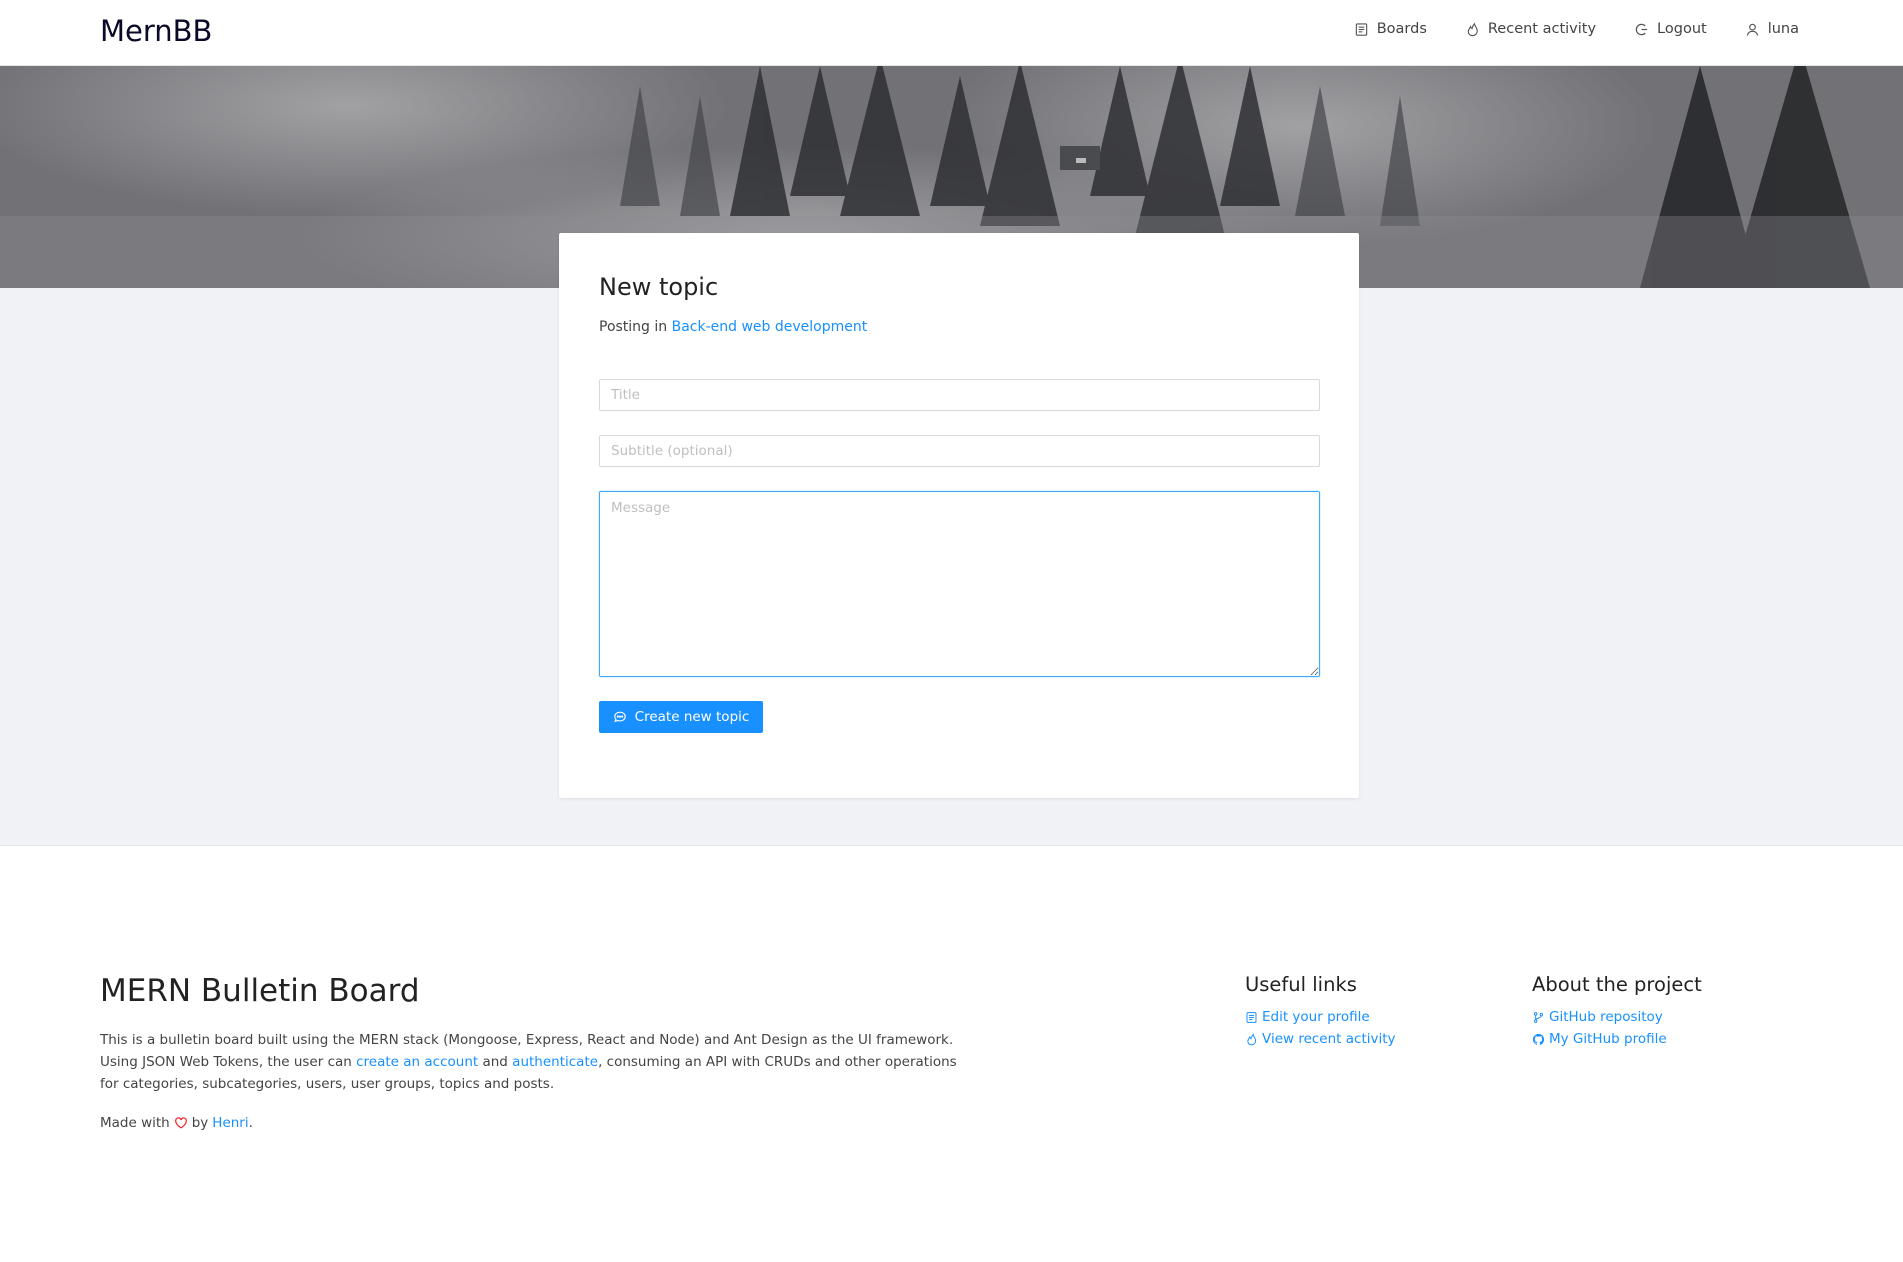 The image size is (1903, 1262). What do you see at coordinates (1641, 29) in the screenshot?
I see `logout-icon` at bounding box center [1641, 29].